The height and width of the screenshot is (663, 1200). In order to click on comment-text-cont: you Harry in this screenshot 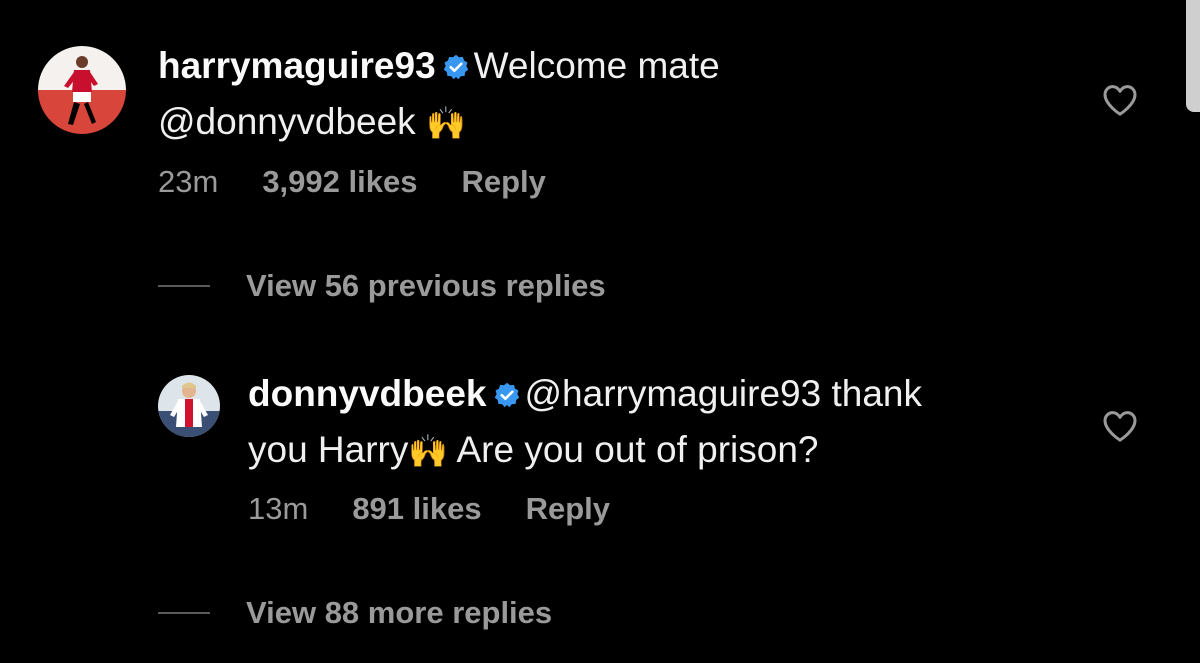, I will do `click(328, 449)`.